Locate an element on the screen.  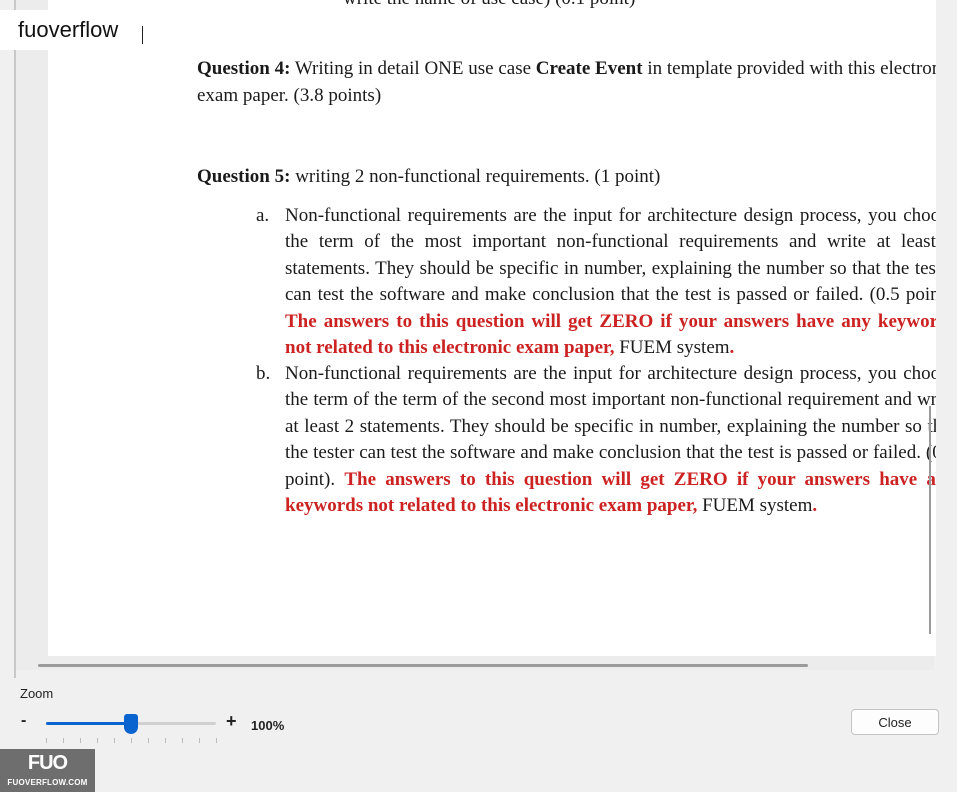
zoom-label: Zoom is located at coordinates (37, 693).